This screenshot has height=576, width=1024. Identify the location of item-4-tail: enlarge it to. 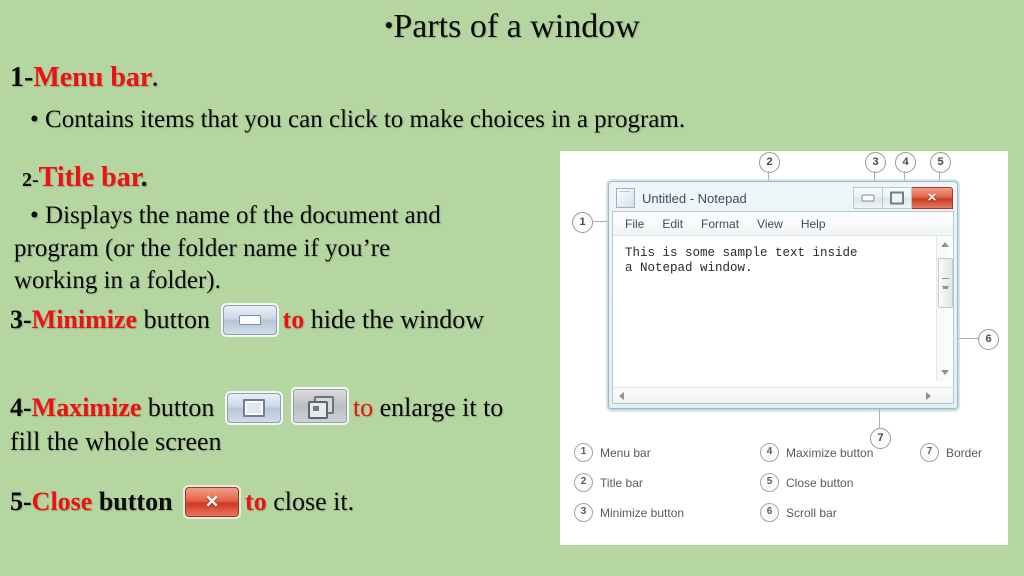
(438, 407).